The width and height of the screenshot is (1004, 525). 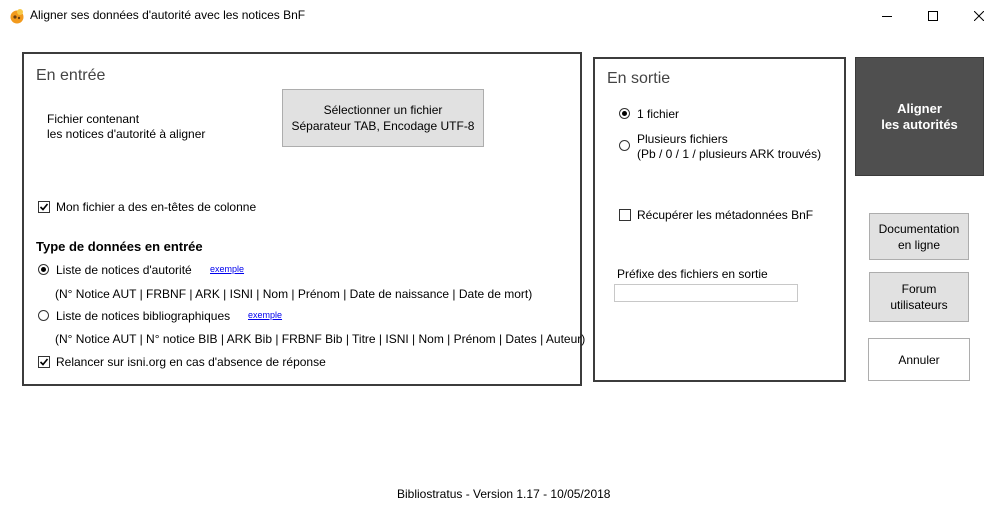 What do you see at coordinates (71, 75) in the screenshot?
I see `input-panel-title: En entrée` at bounding box center [71, 75].